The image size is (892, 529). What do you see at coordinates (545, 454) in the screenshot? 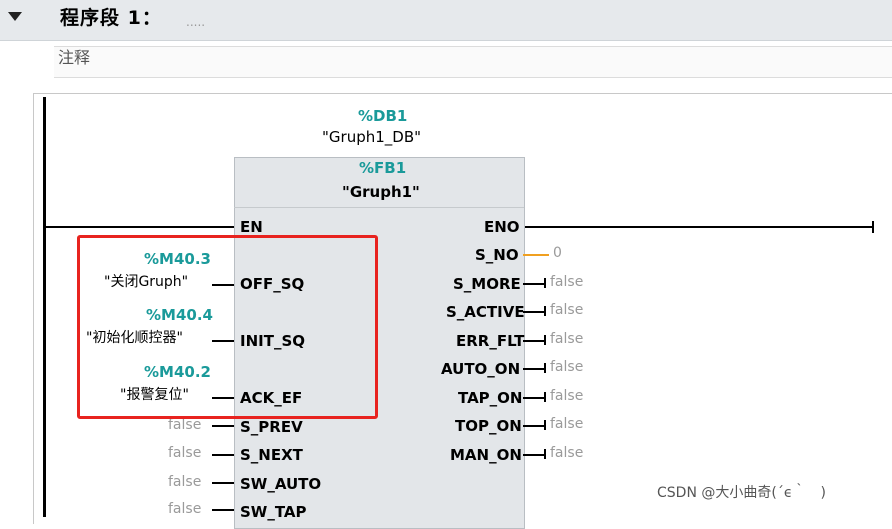
I see `output-tick-man-on` at bounding box center [545, 454].